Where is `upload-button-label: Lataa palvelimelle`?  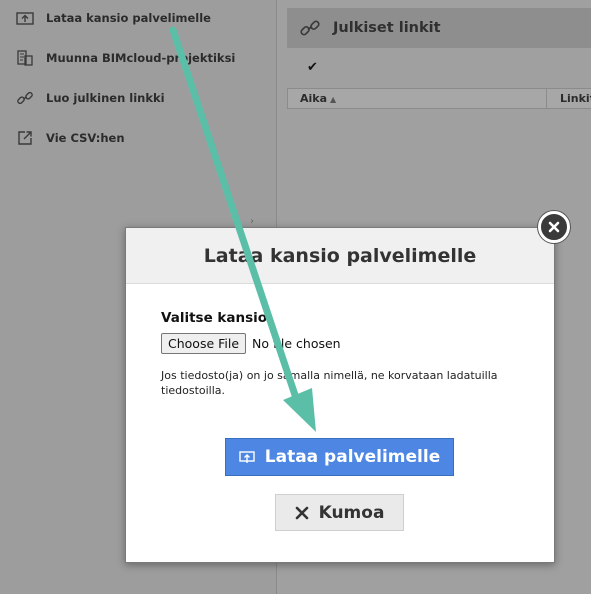
upload-button-label: Lataa palvelimelle is located at coordinates (352, 457).